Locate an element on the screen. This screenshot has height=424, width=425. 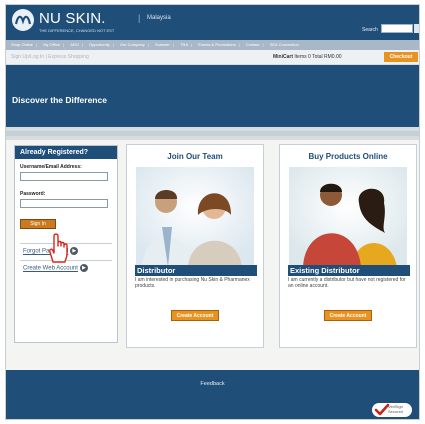
search-input is located at coordinates (397, 28).